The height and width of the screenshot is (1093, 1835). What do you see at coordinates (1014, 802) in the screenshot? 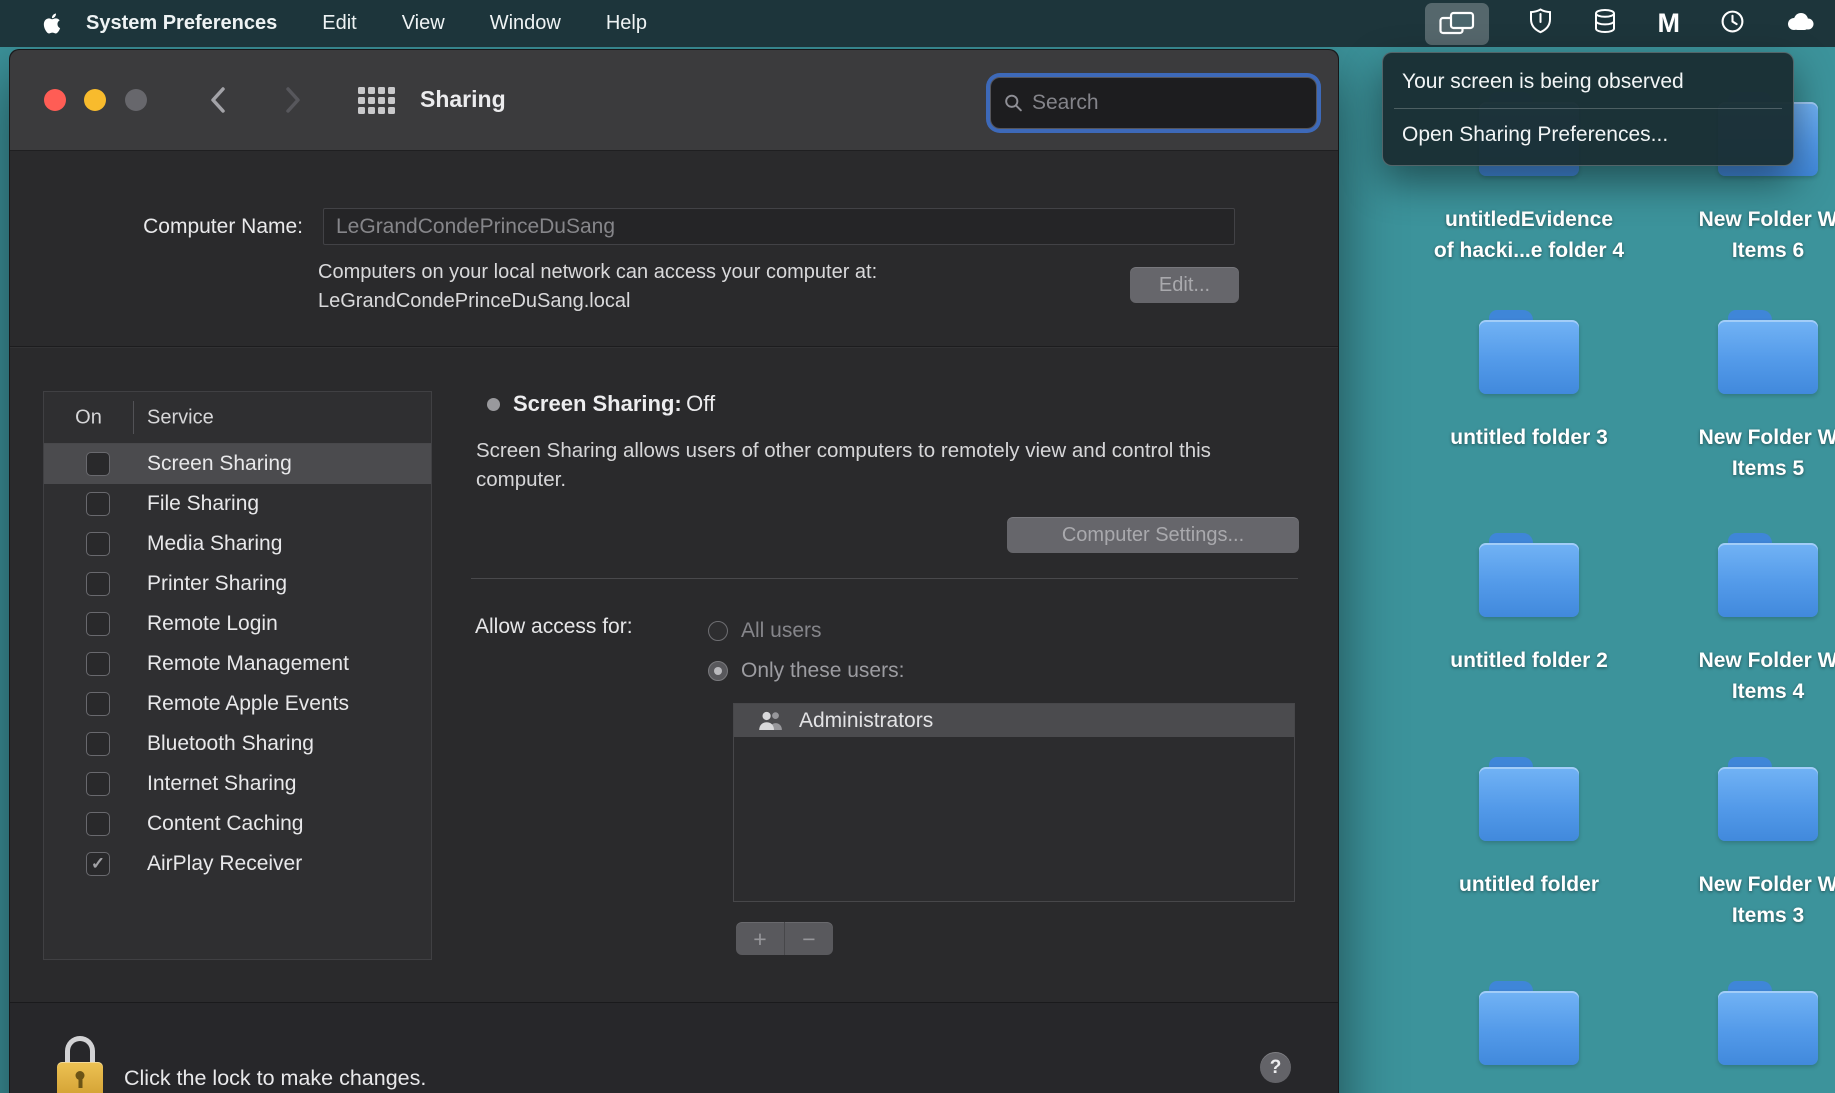
I see `allowed-users-list: Administrators` at bounding box center [1014, 802].